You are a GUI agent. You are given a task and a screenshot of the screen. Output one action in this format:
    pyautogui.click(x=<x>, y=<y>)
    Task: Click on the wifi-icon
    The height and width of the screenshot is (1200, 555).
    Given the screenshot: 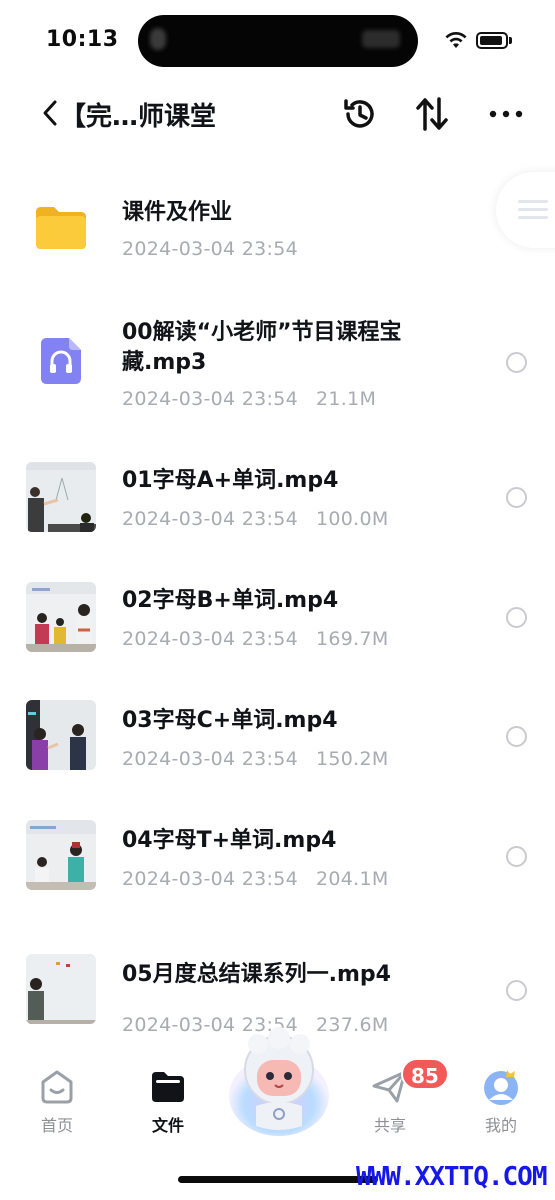 What is the action you would take?
    pyautogui.click(x=456, y=40)
    